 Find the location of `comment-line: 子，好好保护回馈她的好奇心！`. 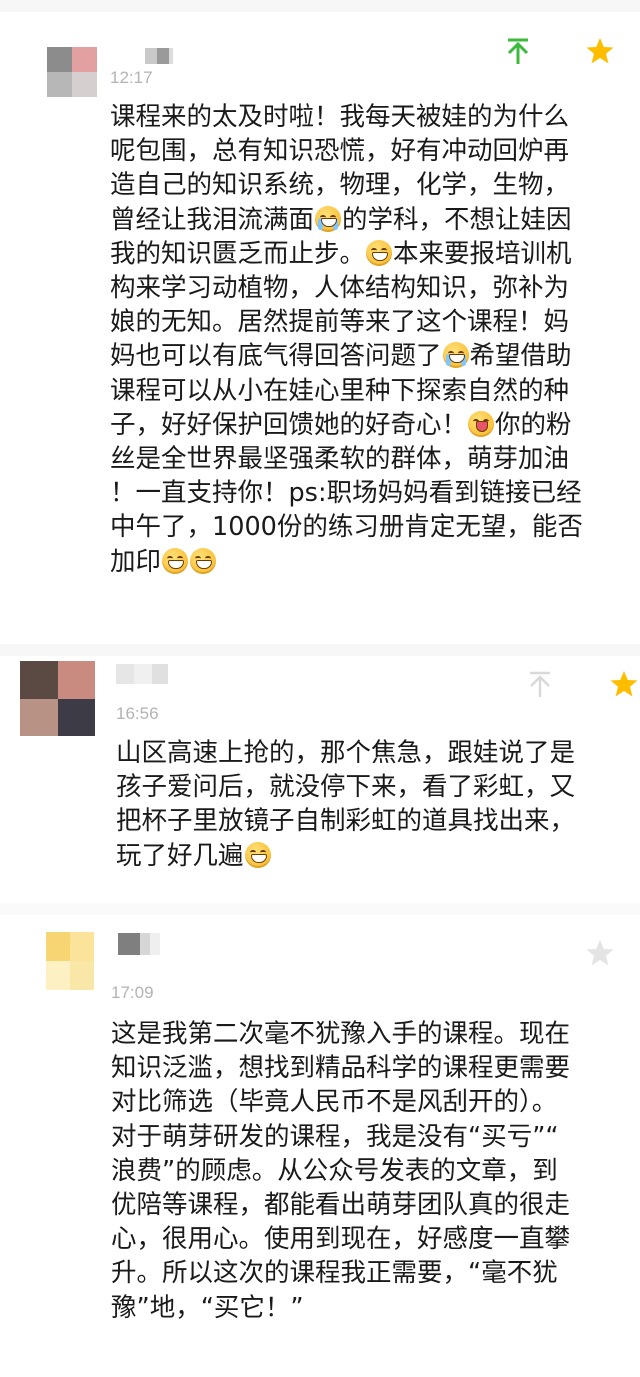

comment-line: 子，好好保护回馈她的好奇心！ is located at coordinates (289, 424).